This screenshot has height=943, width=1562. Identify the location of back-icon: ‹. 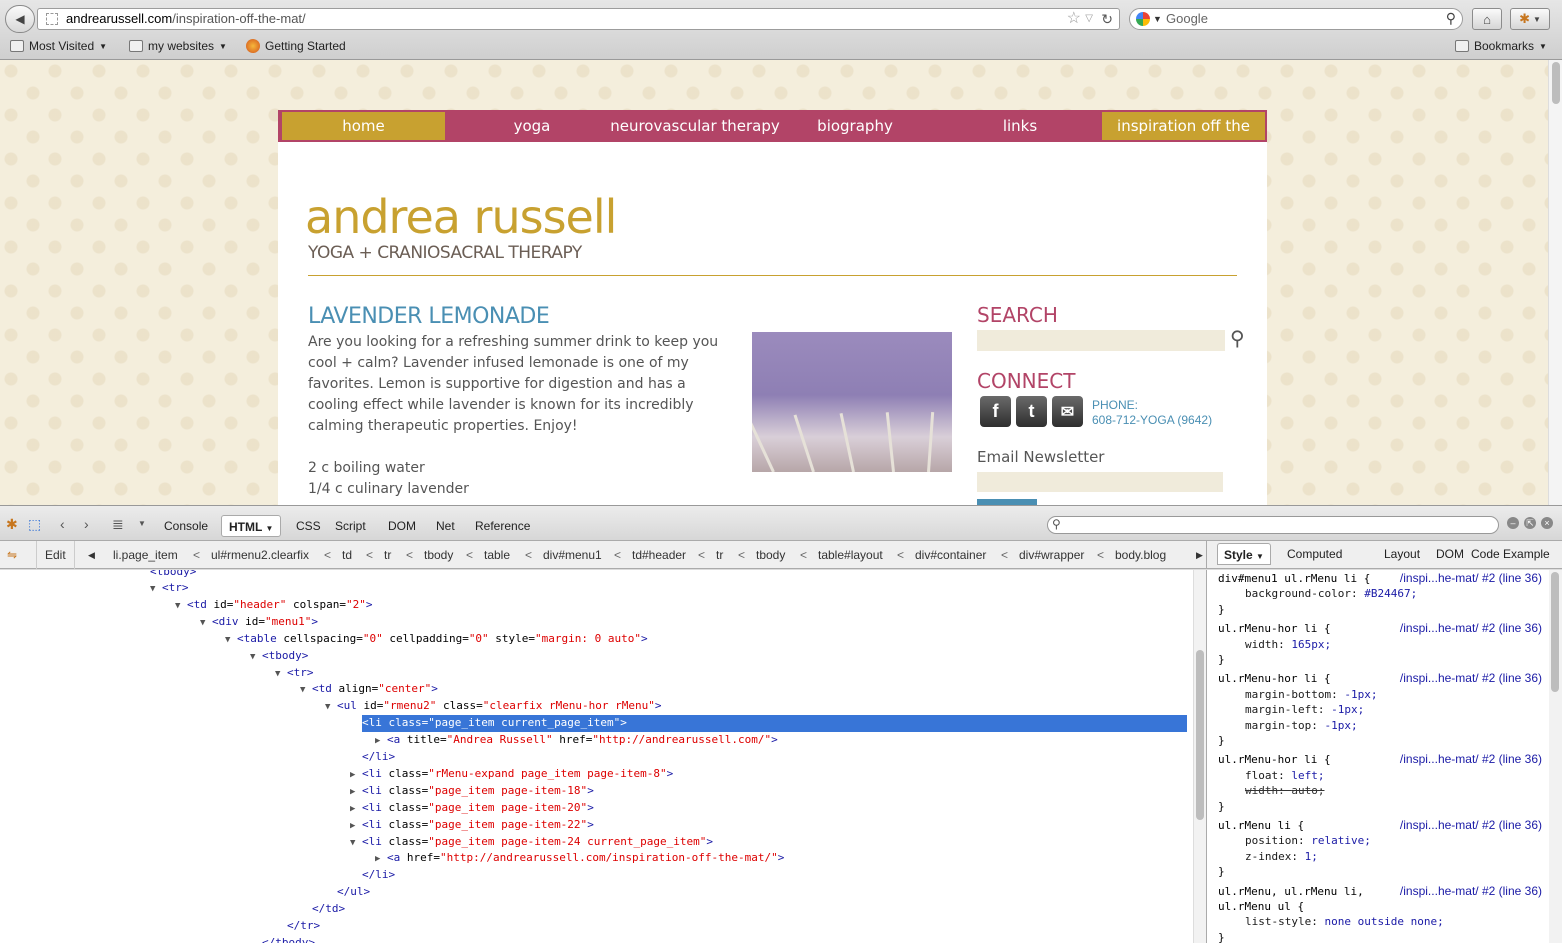
(62, 524).